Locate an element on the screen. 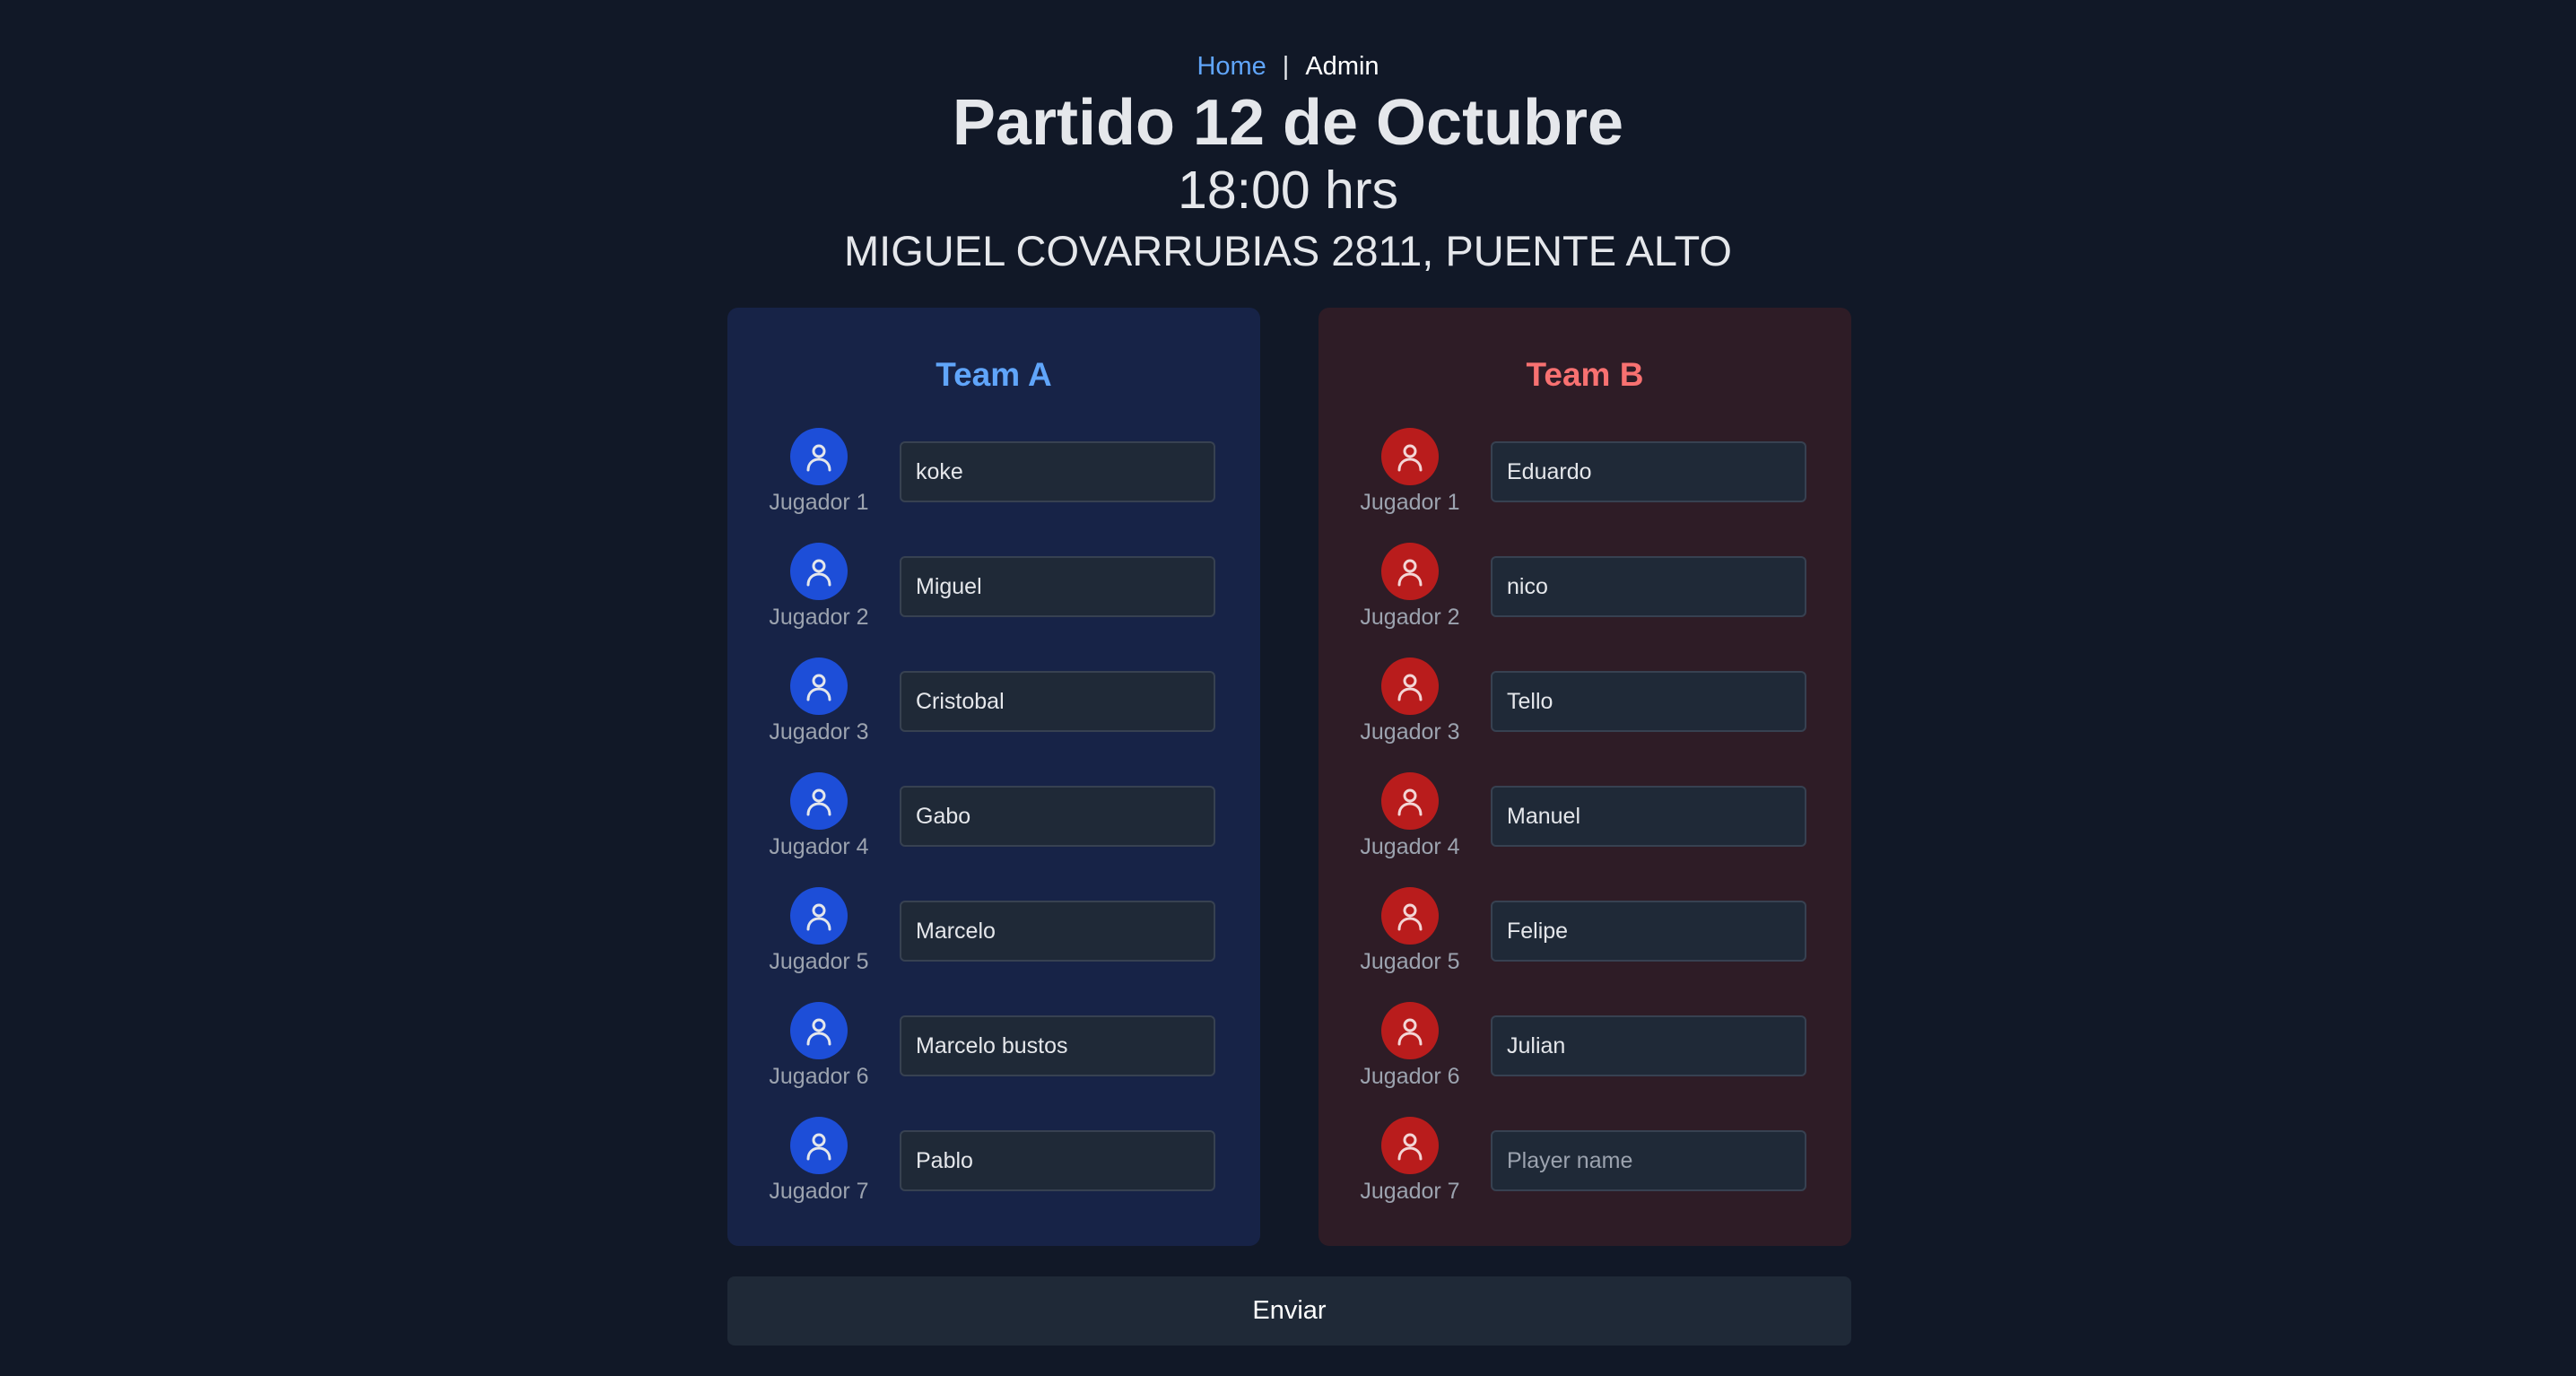  team-a-player-6: Jugador 6 is located at coordinates (993, 1056).